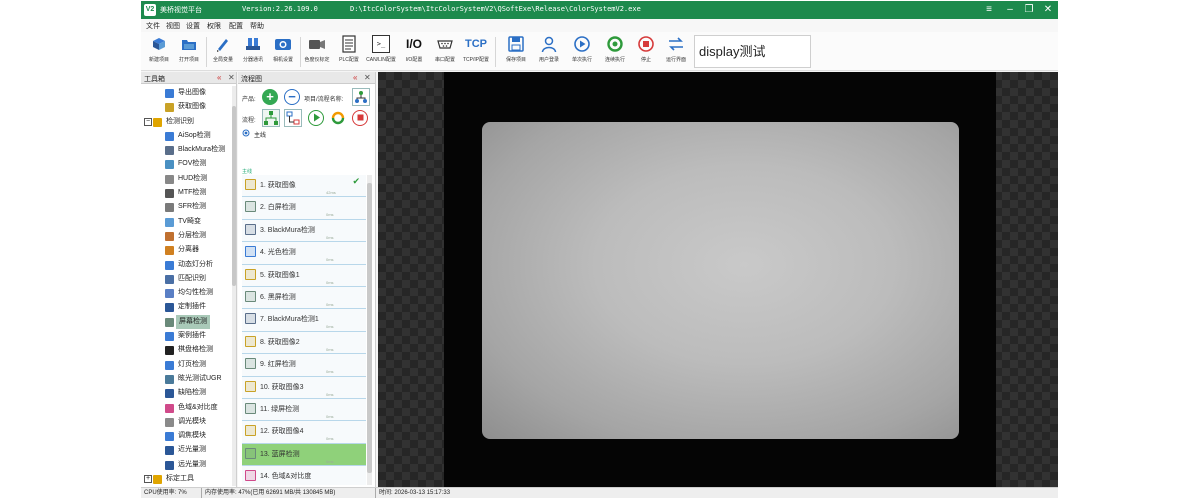 The height and width of the screenshot is (500, 1200). I want to click on toolbox-item-label: 眩光测试UGR, so click(200, 378).